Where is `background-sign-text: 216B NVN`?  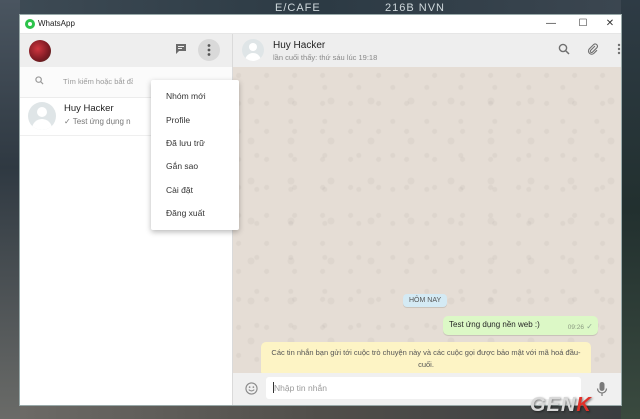
background-sign-text: 216B NVN is located at coordinates (415, 8).